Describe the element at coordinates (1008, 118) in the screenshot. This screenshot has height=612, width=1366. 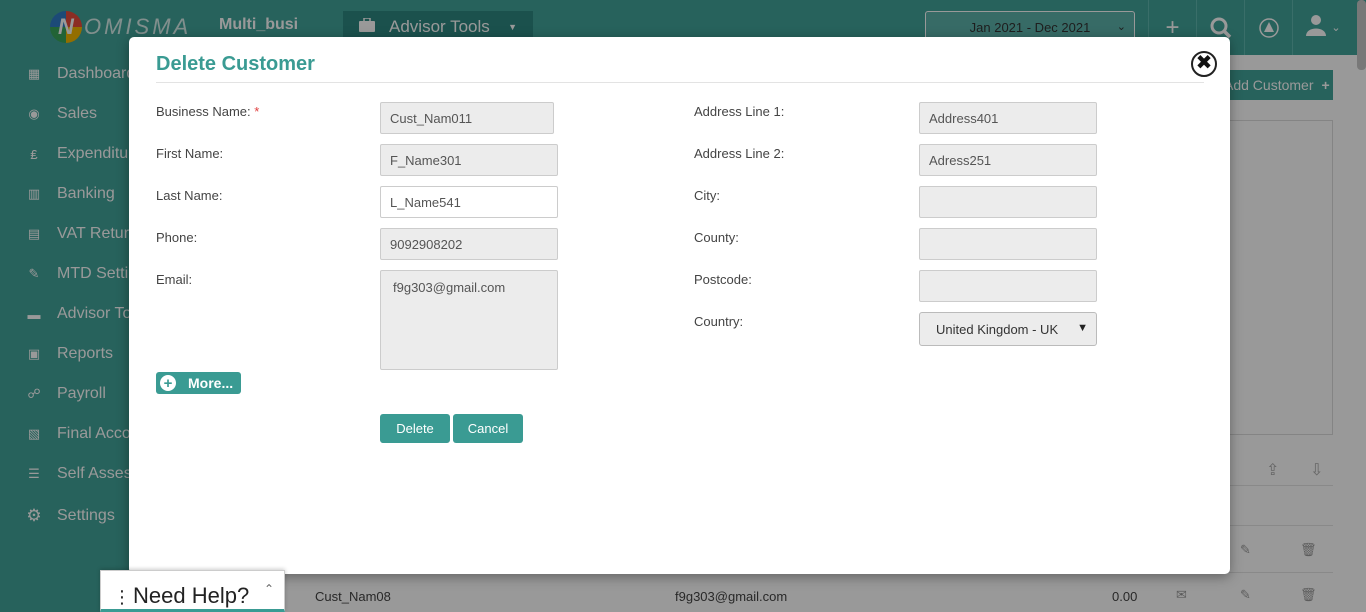
I see `address-line-1-input: Address401` at that location.